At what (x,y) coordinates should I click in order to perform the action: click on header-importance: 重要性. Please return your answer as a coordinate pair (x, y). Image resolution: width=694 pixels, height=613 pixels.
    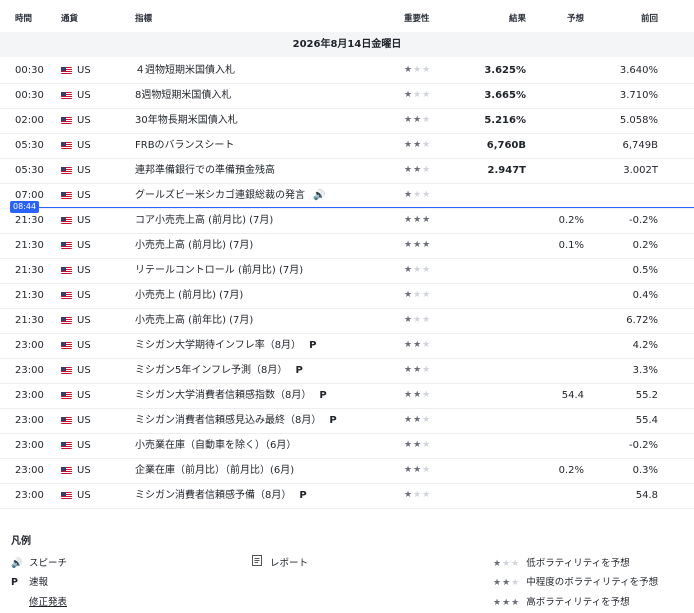
    Looking at the image, I should click on (417, 18).